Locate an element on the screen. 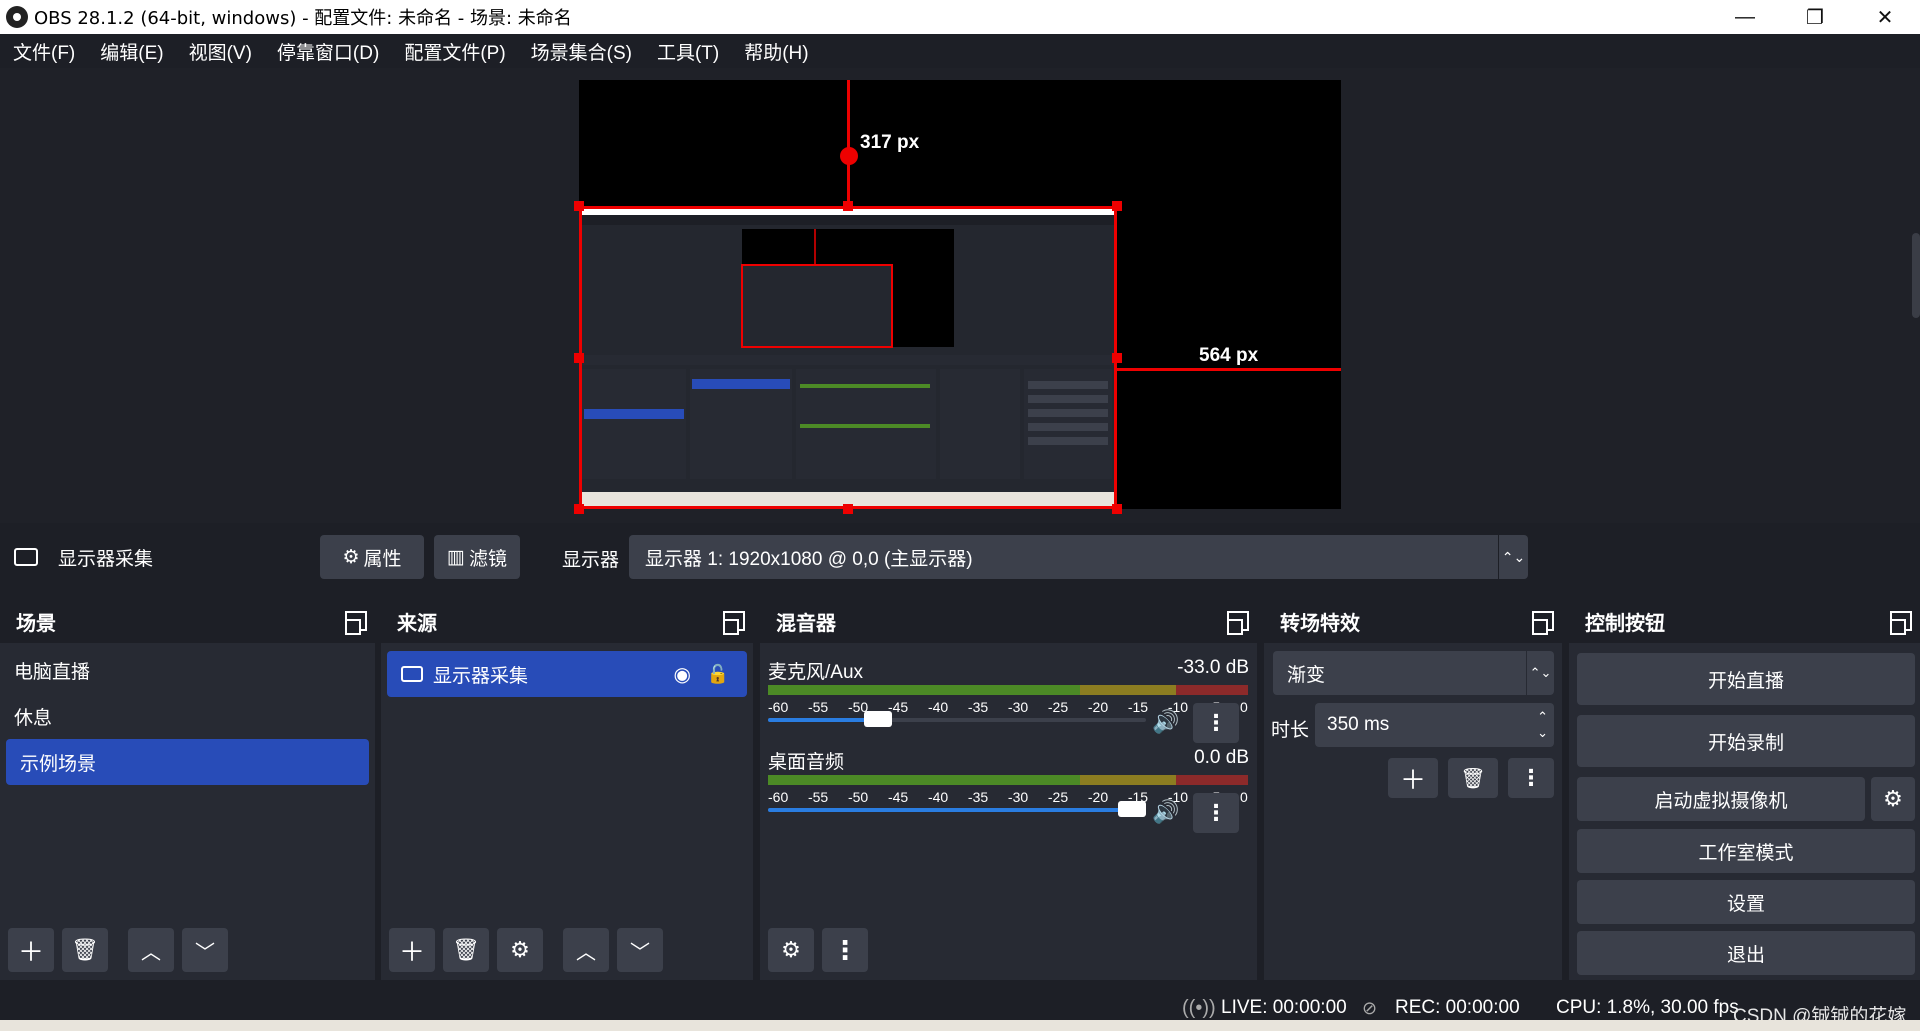 This screenshot has width=1920, height=1031. move-source-down-button: ﹀ is located at coordinates (640, 950).